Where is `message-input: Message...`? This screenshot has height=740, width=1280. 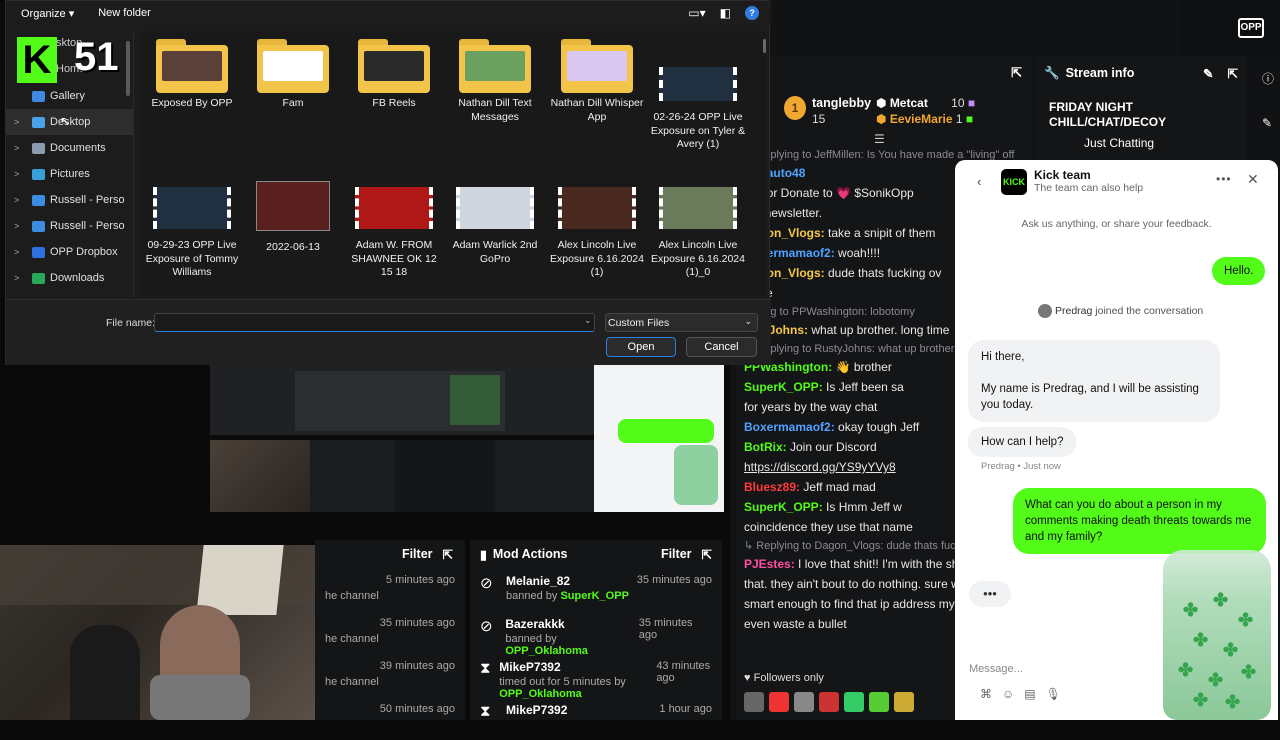
message-input: Message... is located at coordinates (1064, 669).